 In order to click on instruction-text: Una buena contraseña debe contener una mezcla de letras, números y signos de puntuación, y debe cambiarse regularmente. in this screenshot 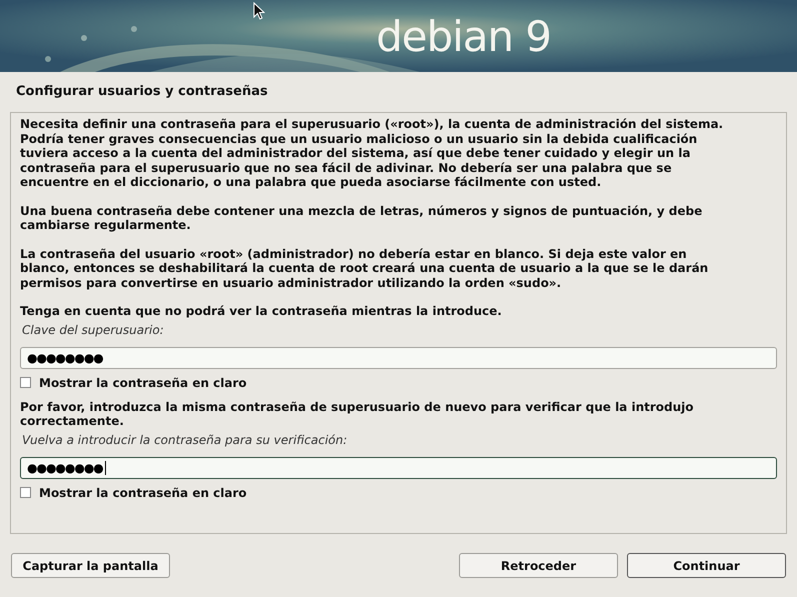, I will do `click(362, 218)`.